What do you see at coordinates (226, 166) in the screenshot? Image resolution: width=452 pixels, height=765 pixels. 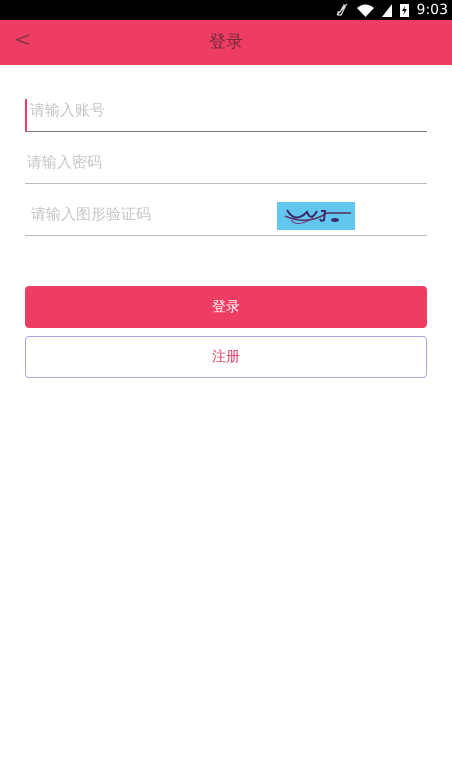 I see `password-field: 请输入密码` at bounding box center [226, 166].